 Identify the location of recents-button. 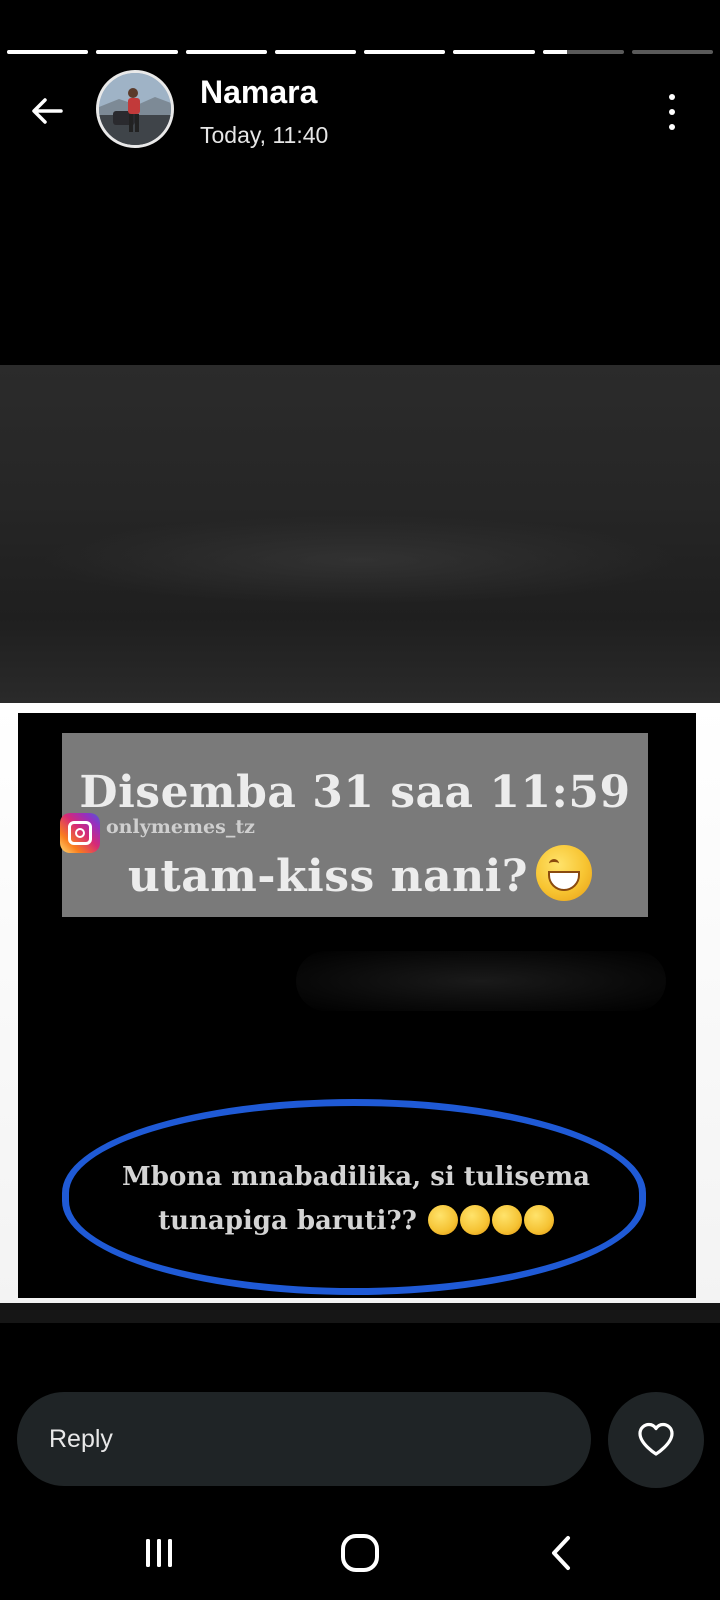
(159, 1553).